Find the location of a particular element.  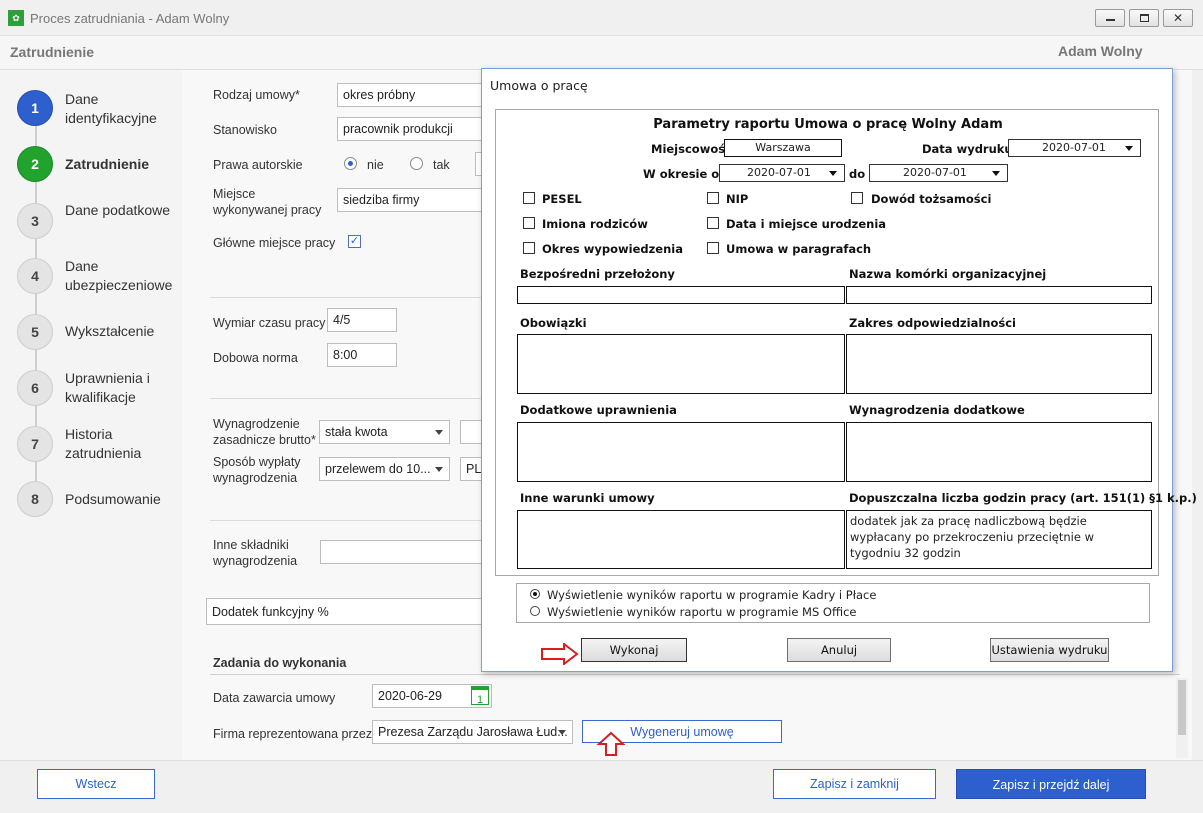

step-2-circle: 2 is located at coordinates (35, 164).